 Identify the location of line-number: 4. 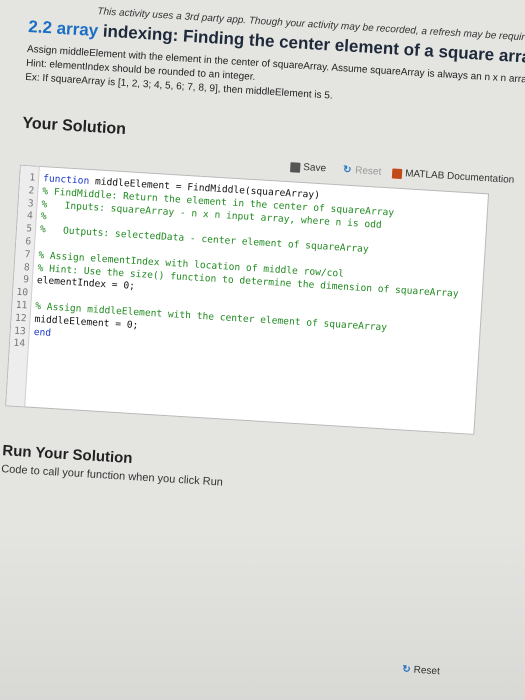
(30, 216).